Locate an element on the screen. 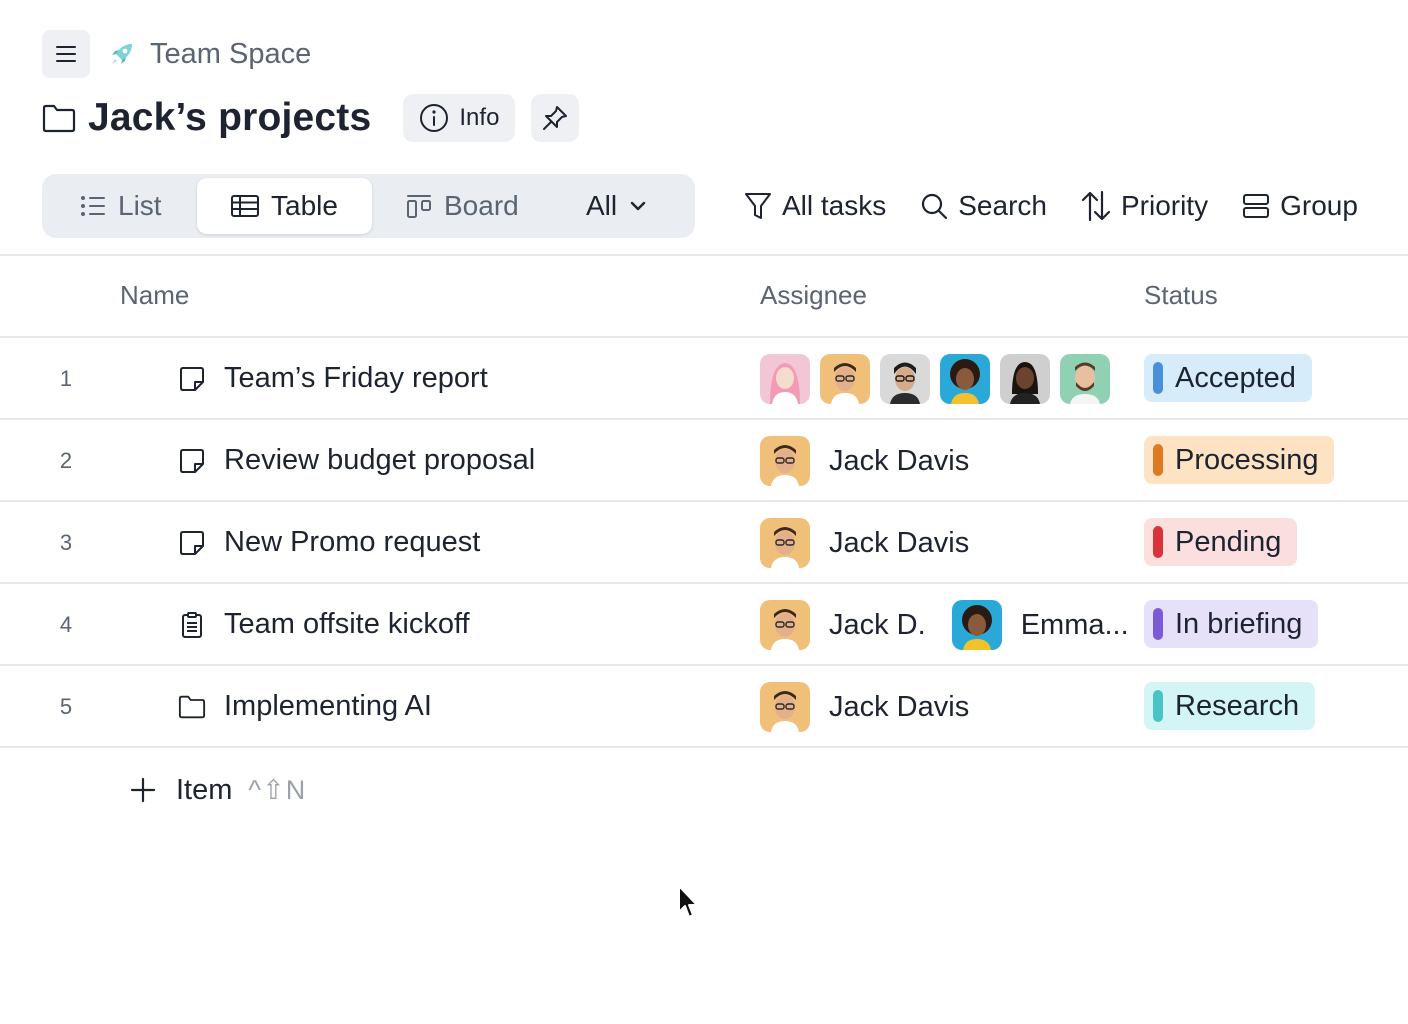 The image size is (1408, 1024). sort-icon is located at coordinates (1096, 206).